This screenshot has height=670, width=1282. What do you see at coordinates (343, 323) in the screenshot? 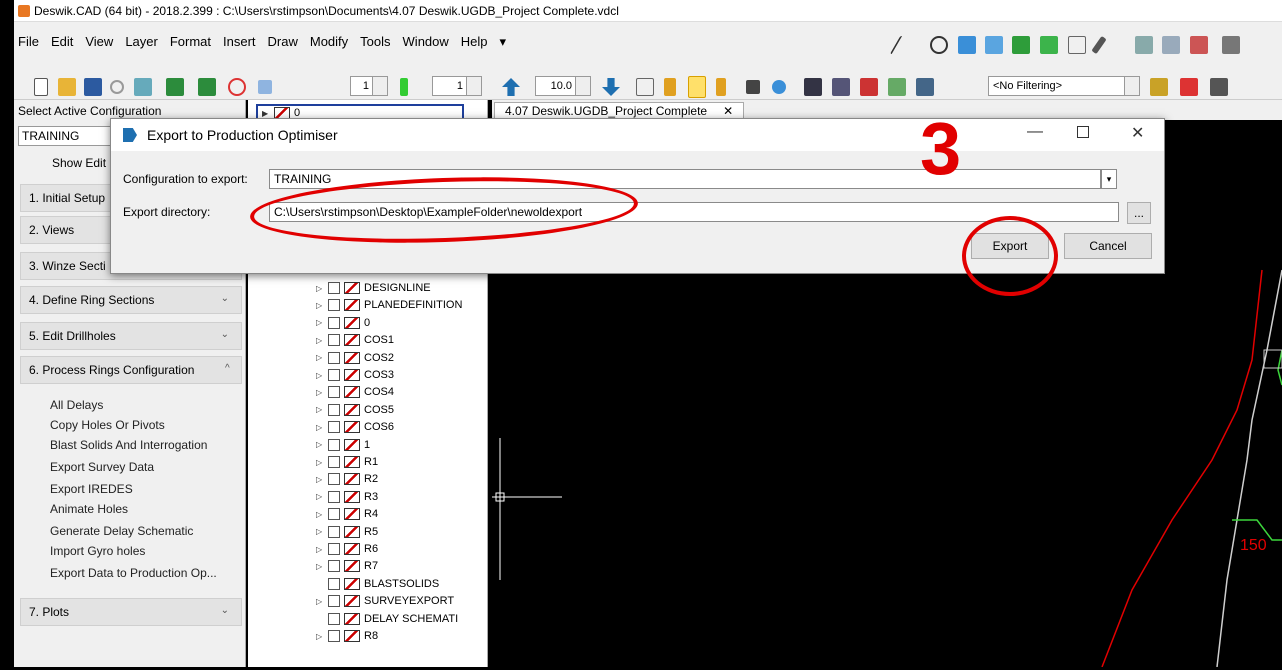
I see `layer-row: ▷ 0` at bounding box center [343, 323].